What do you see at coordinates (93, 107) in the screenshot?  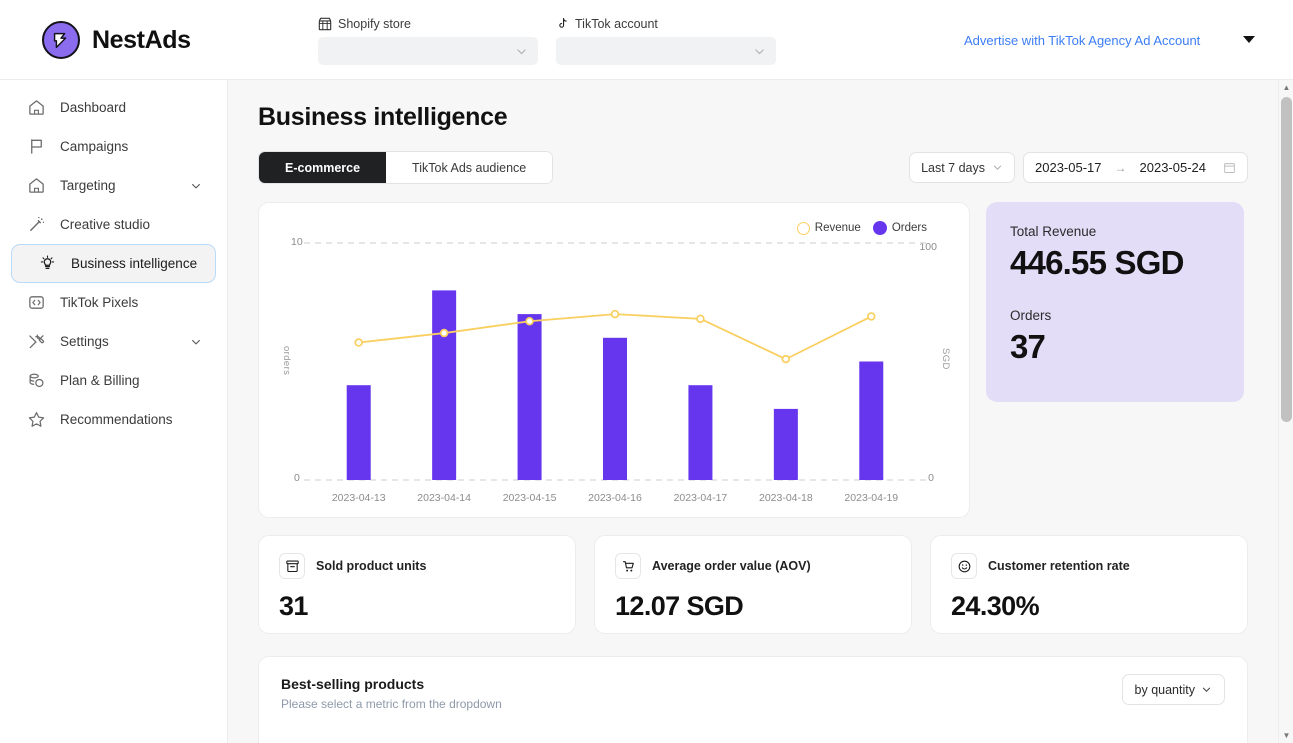 I see `sidebar-item-label: Dashboard` at bounding box center [93, 107].